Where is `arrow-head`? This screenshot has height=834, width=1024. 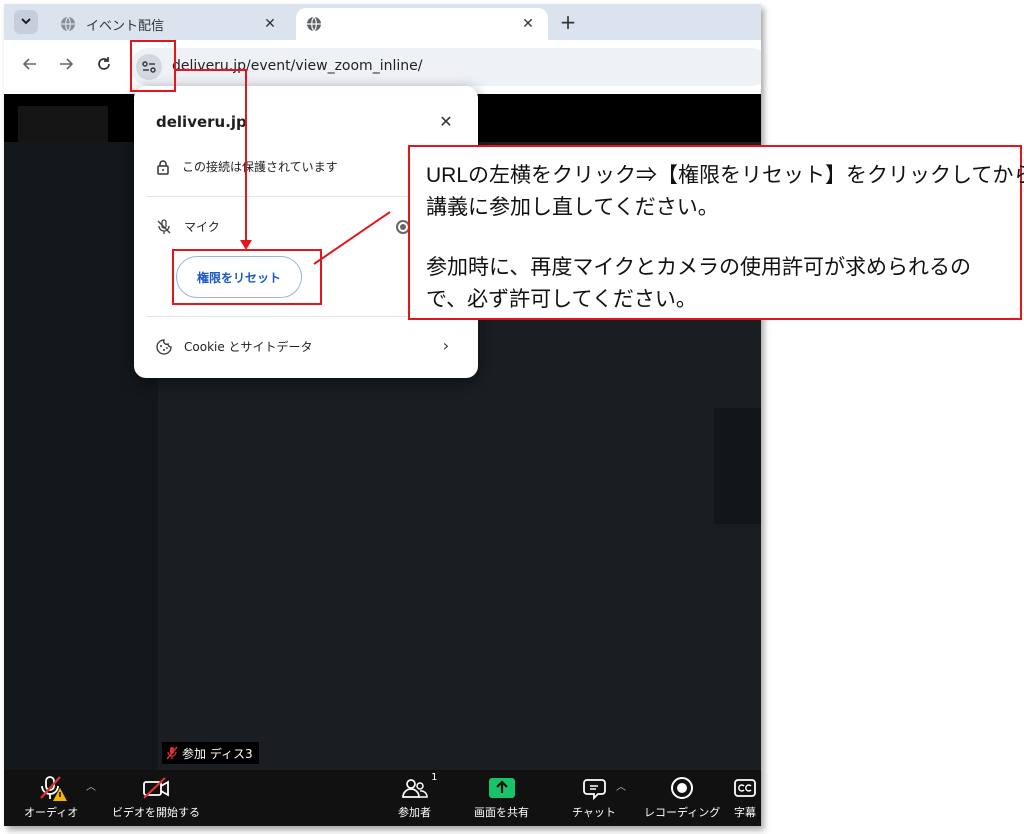 arrow-head is located at coordinates (246, 245).